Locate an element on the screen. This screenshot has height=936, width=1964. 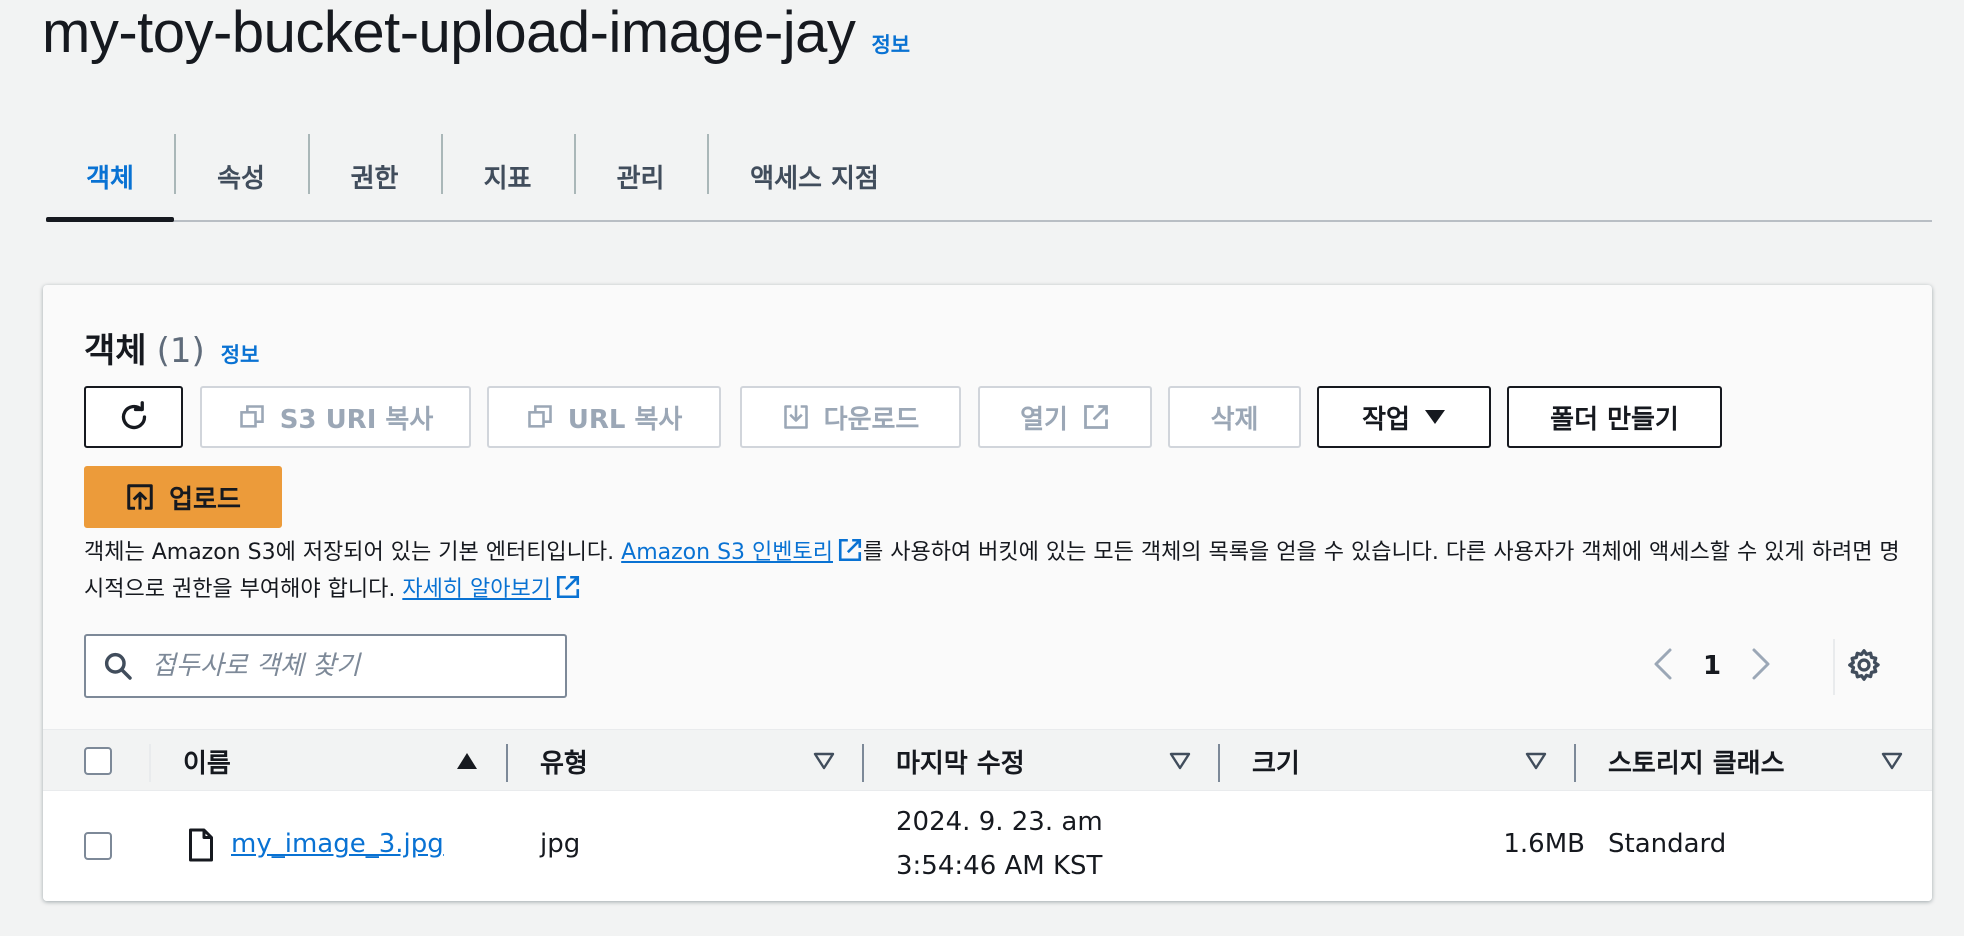
objects-table-header: 이름 유형 마지막 수정 크기 스토리지 클래스 is located at coordinates (987, 760).